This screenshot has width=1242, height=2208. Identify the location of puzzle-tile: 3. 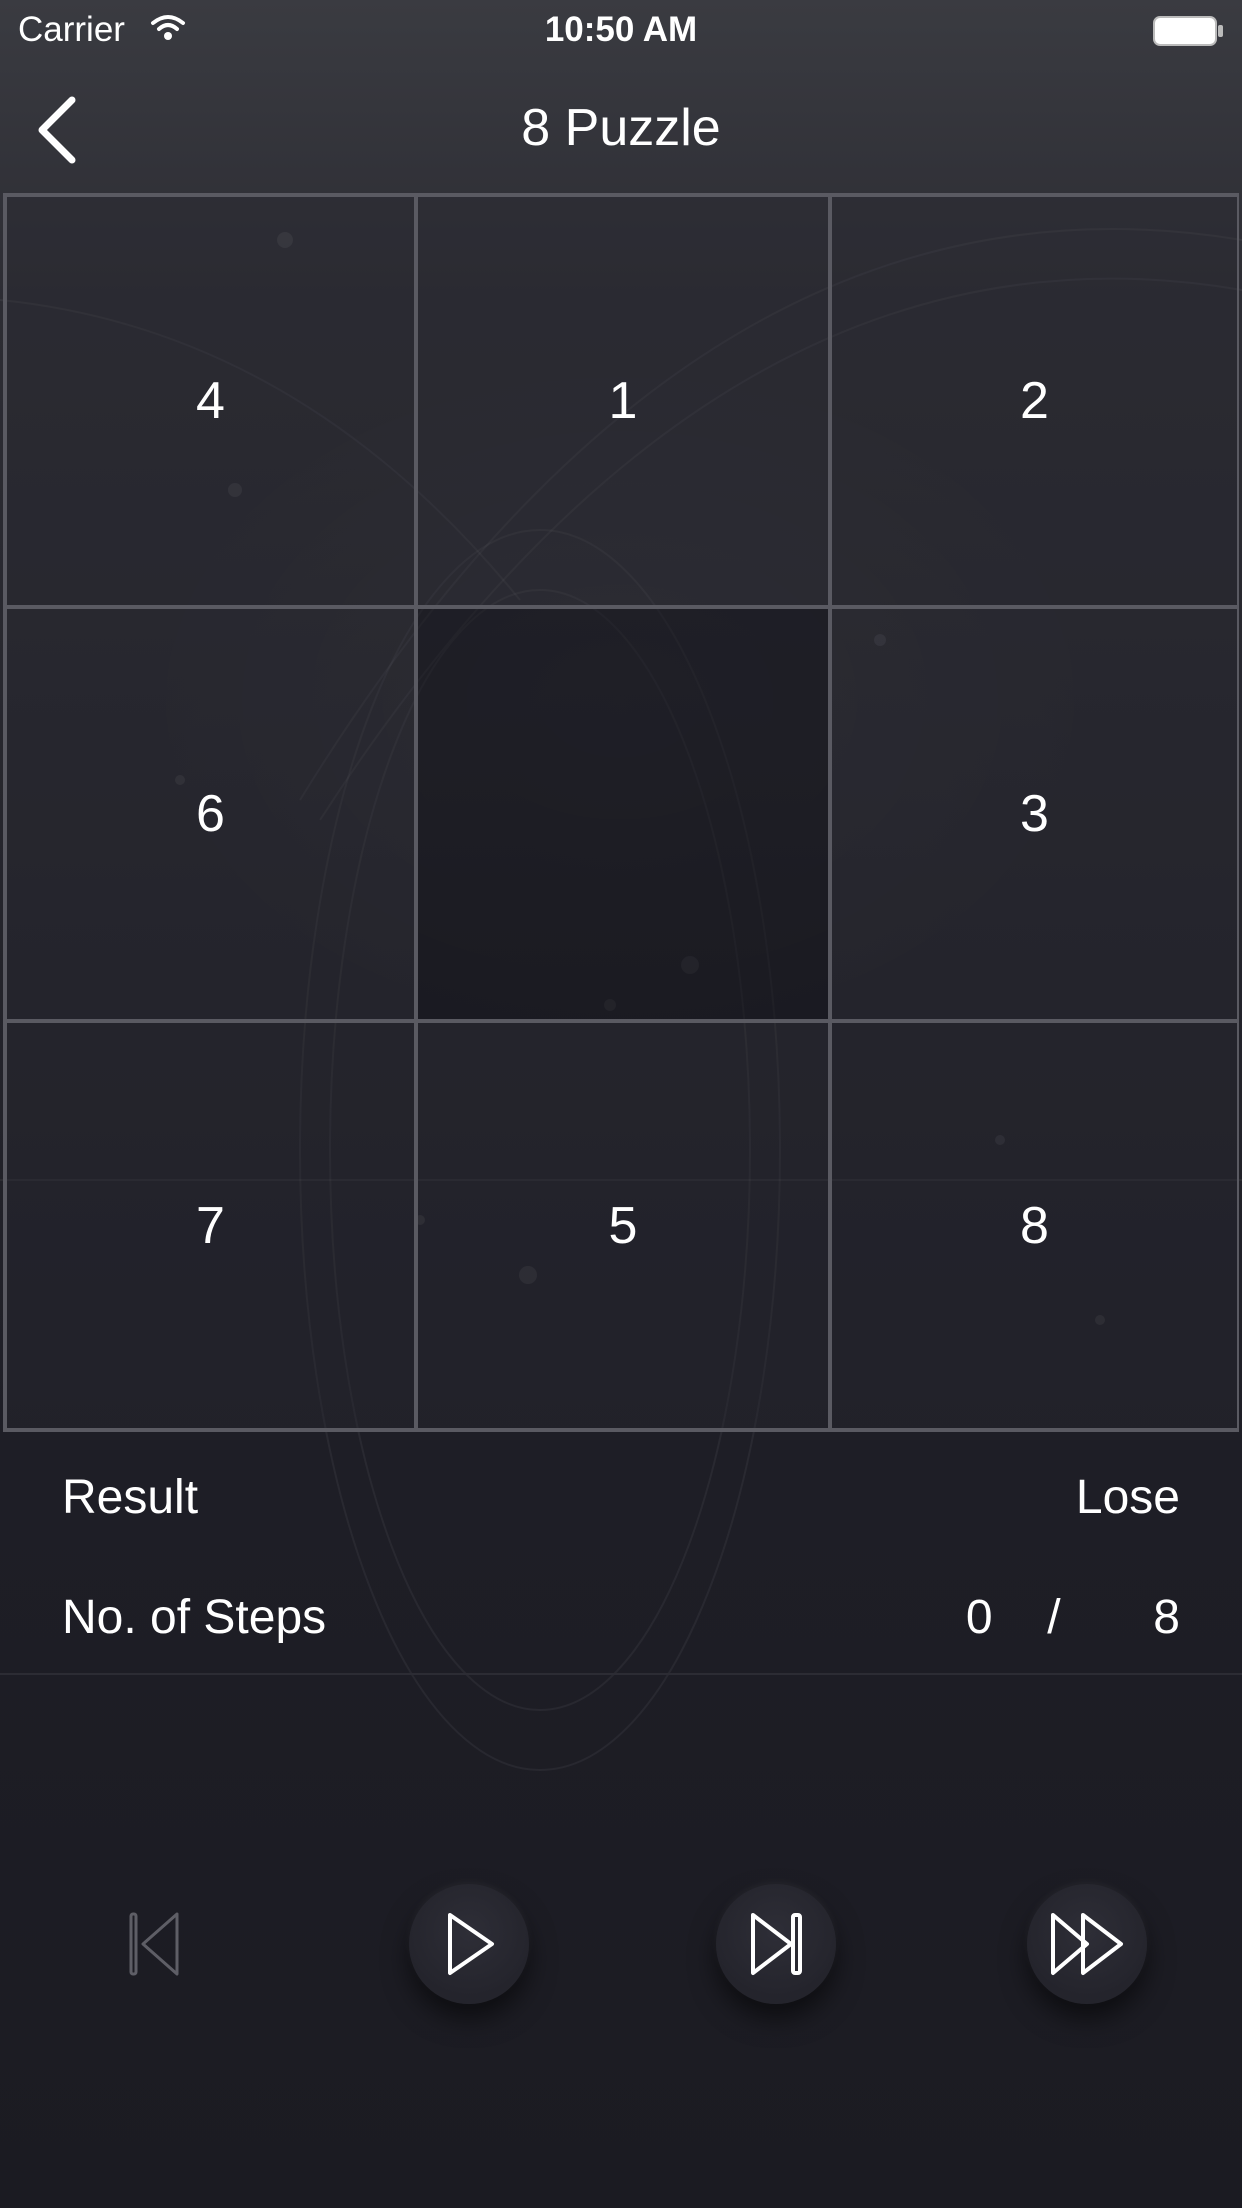
(1034, 814).